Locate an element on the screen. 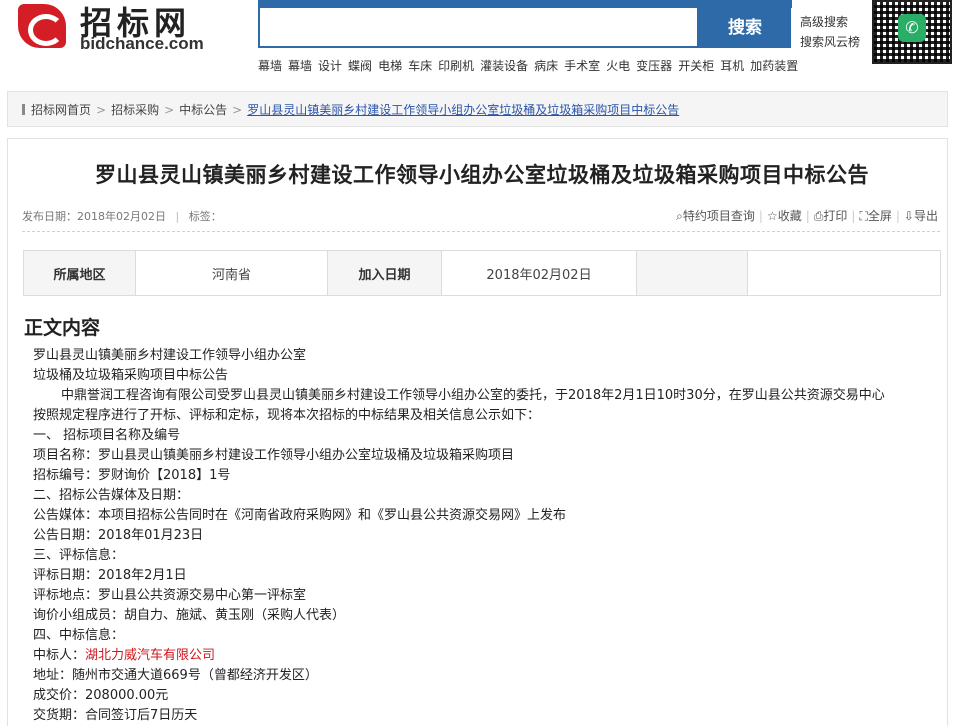 The width and height of the screenshot is (964, 726). favorite-button: 收藏 is located at coordinates (790, 216).